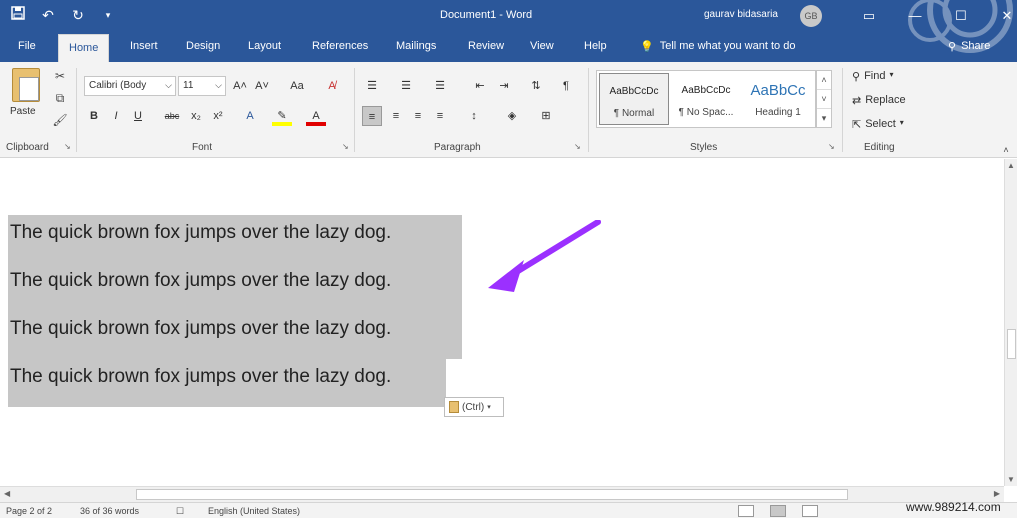 This screenshot has height=518, width=1017. Describe the element at coordinates (546, 116) in the screenshot. I see `borders-icon: ⊞` at that location.